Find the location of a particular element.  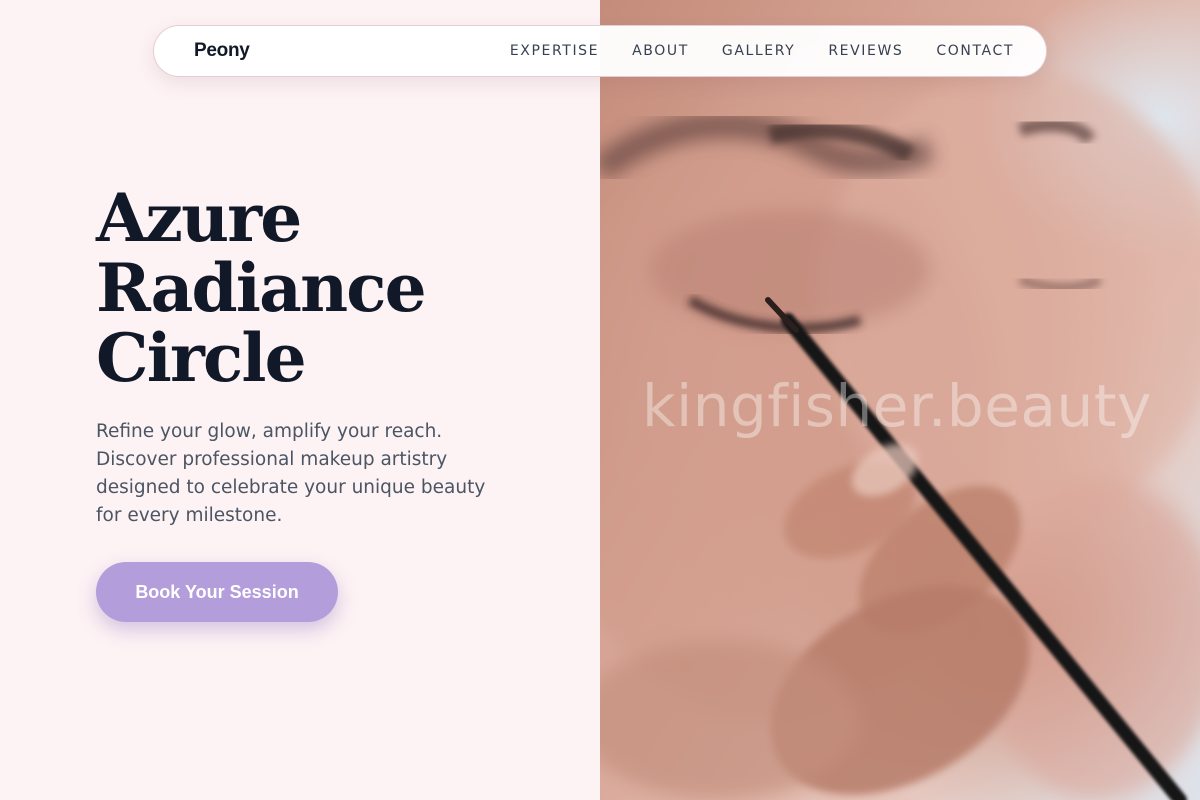

hero-title-line: Azure is located at coordinates (199, 218).